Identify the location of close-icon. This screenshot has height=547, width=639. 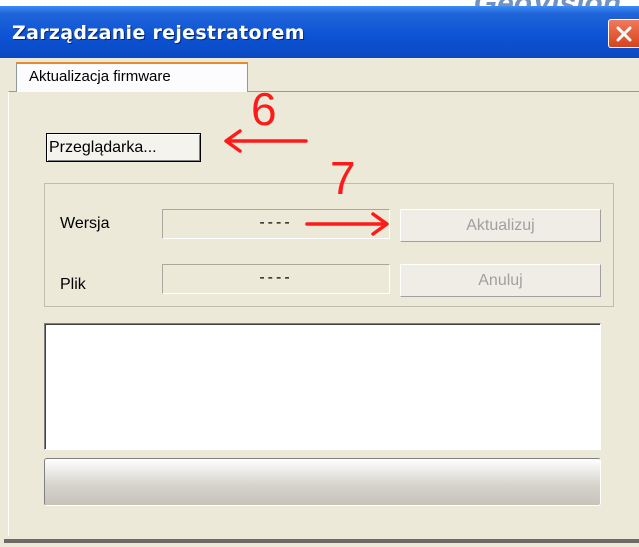
(624, 34).